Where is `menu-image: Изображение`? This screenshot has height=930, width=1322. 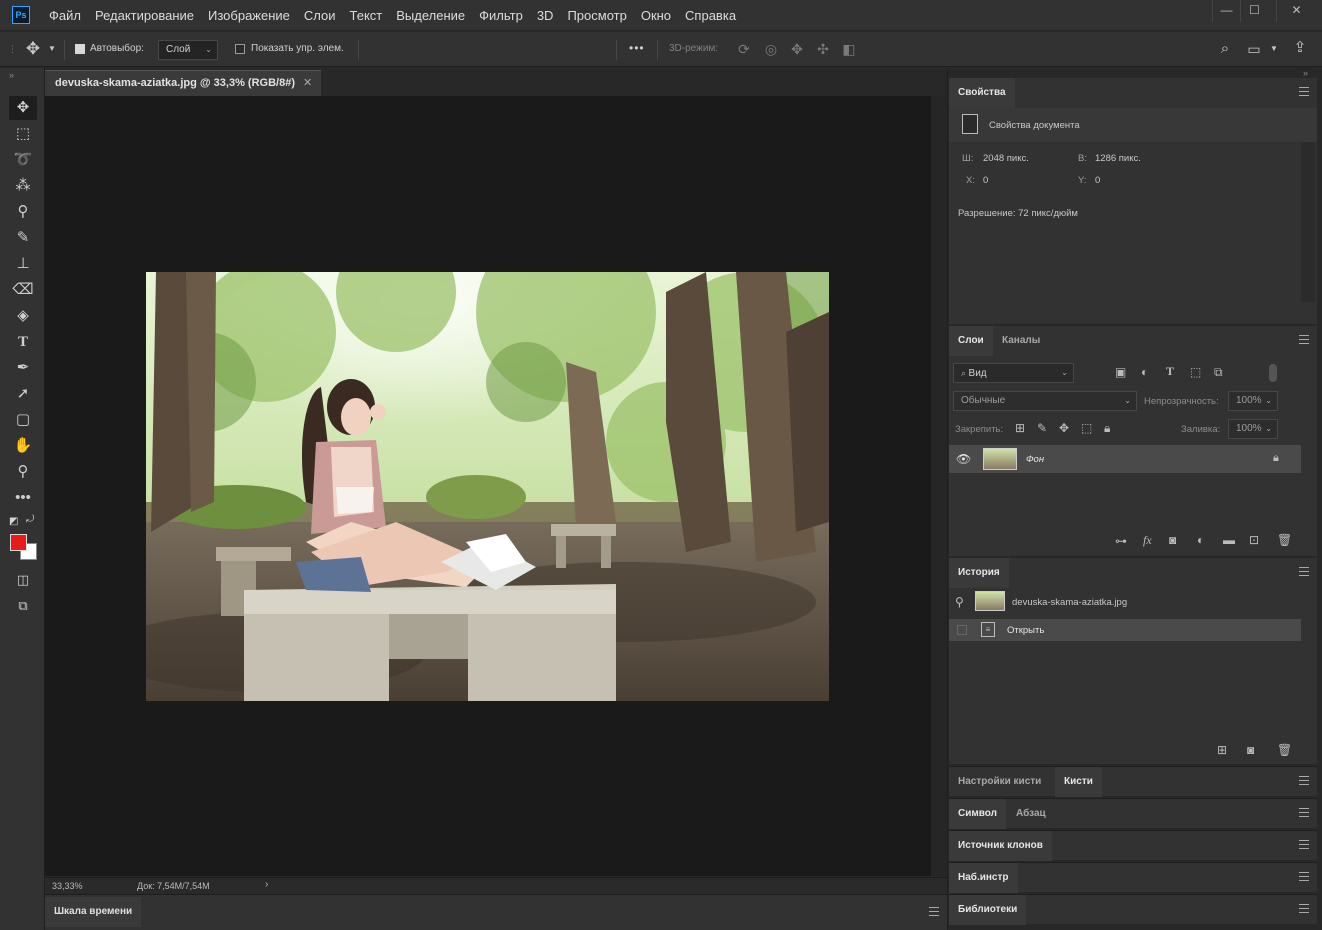
menu-image: Изображение is located at coordinates (249, 15).